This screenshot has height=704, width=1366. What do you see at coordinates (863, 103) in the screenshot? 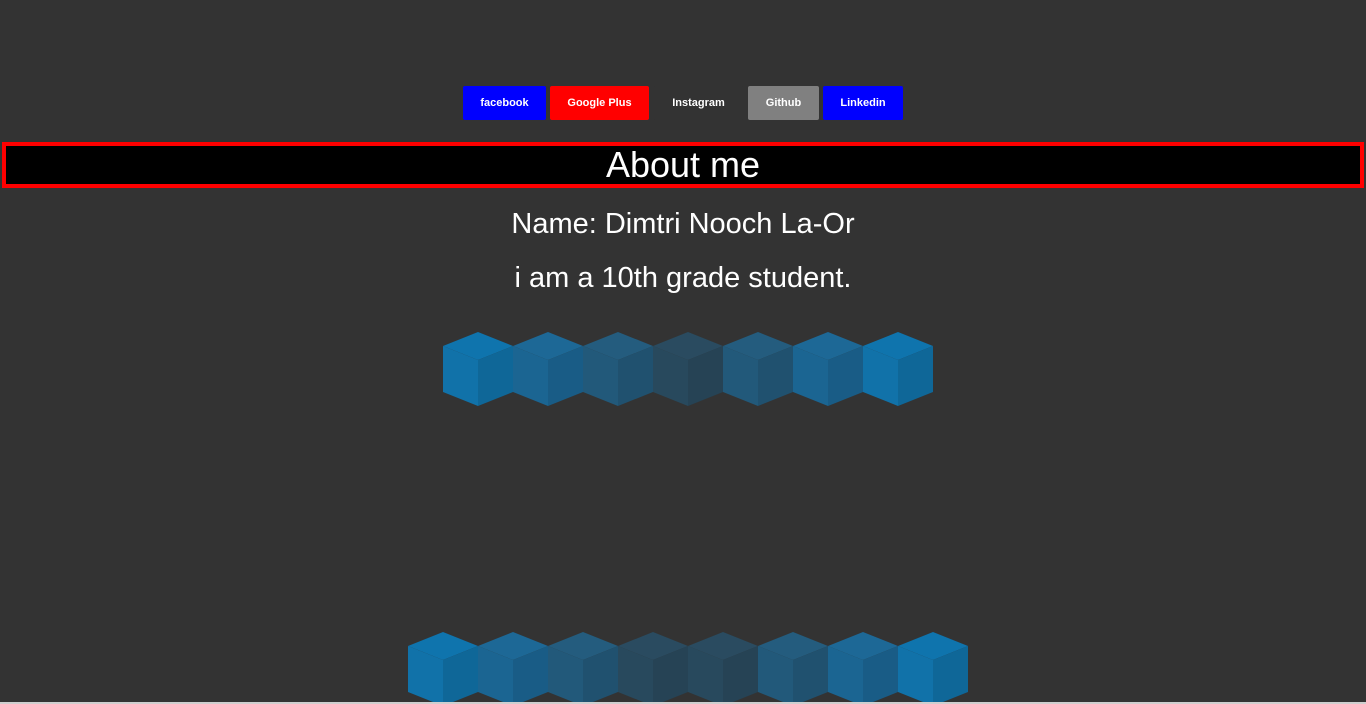
I see `linkedin-button: Linkedin` at bounding box center [863, 103].